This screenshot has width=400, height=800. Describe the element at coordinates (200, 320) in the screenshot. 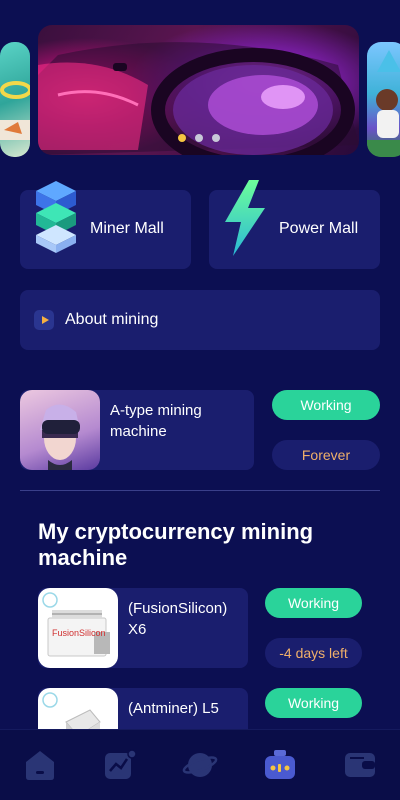

I see `about-mining-button: About mining` at that location.